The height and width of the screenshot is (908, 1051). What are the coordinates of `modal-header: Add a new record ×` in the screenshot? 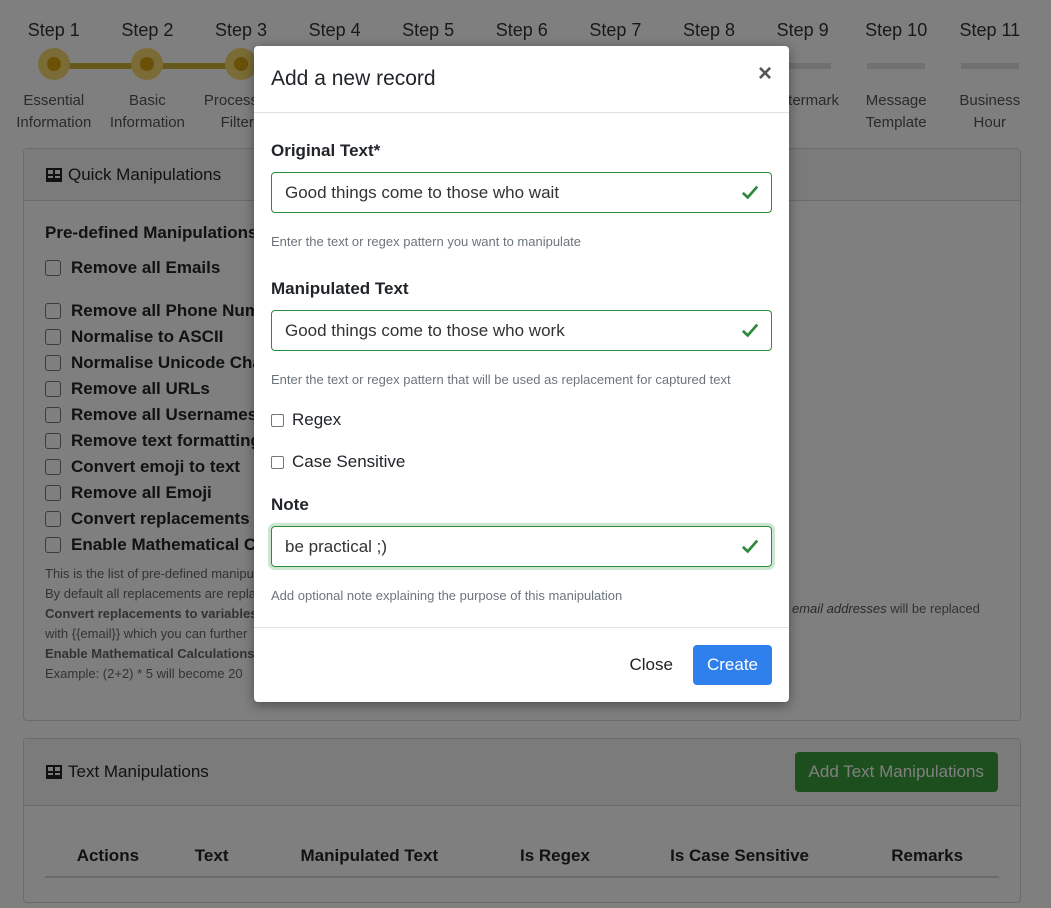 It's located at (521, 79).